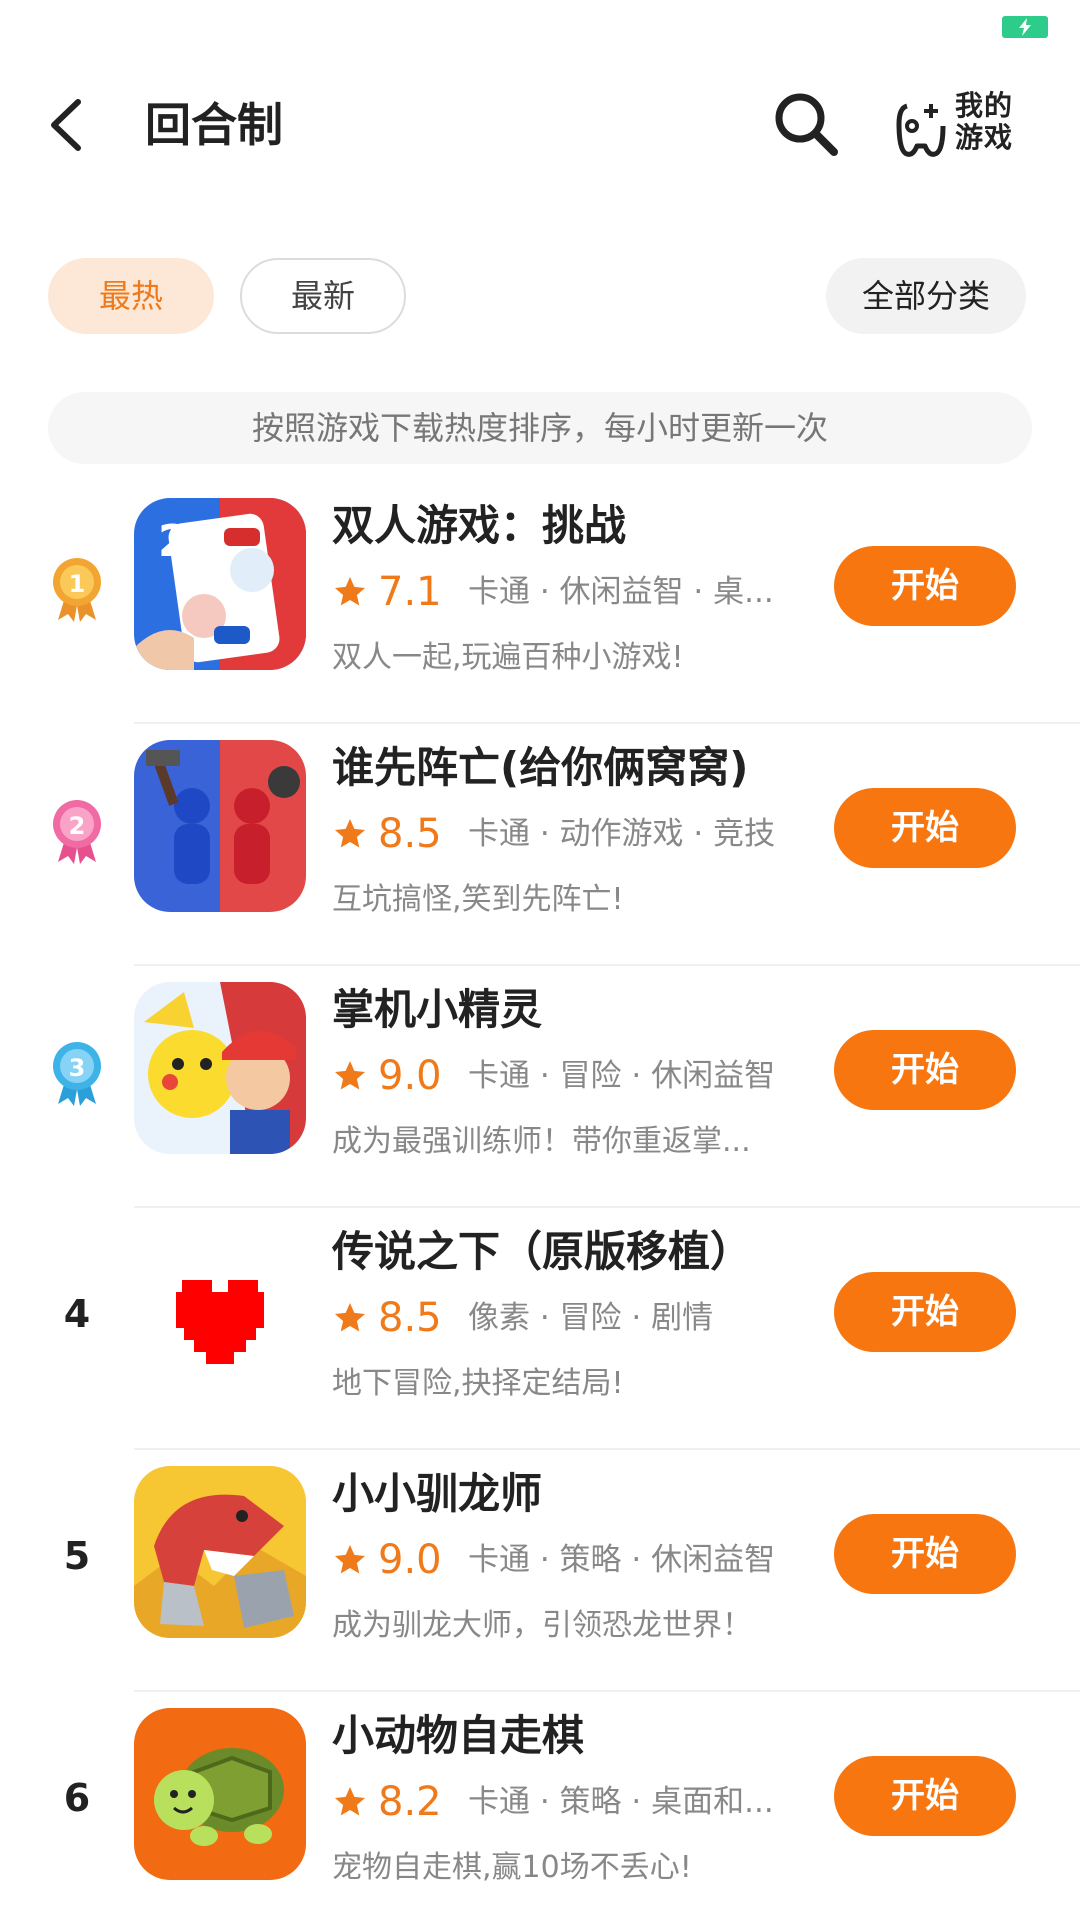  I want to click on rank-number: 4, so click(77, 1314).